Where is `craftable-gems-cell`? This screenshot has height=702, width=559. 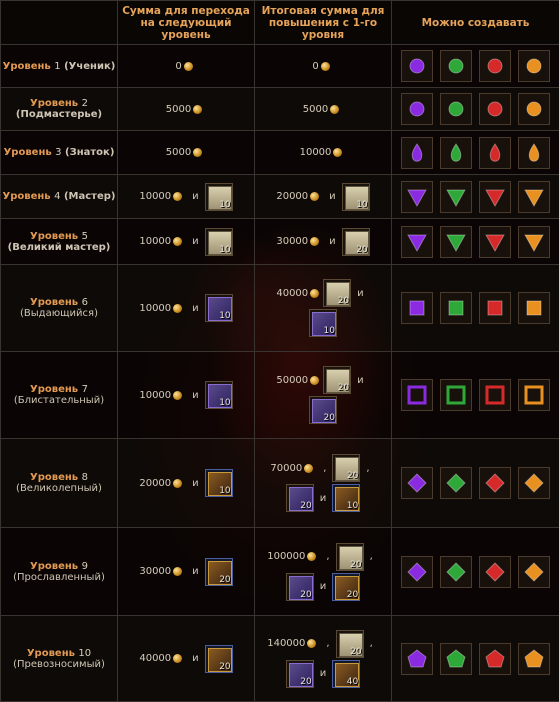 craftable-gems-cell is located at coordinates (475, 483).